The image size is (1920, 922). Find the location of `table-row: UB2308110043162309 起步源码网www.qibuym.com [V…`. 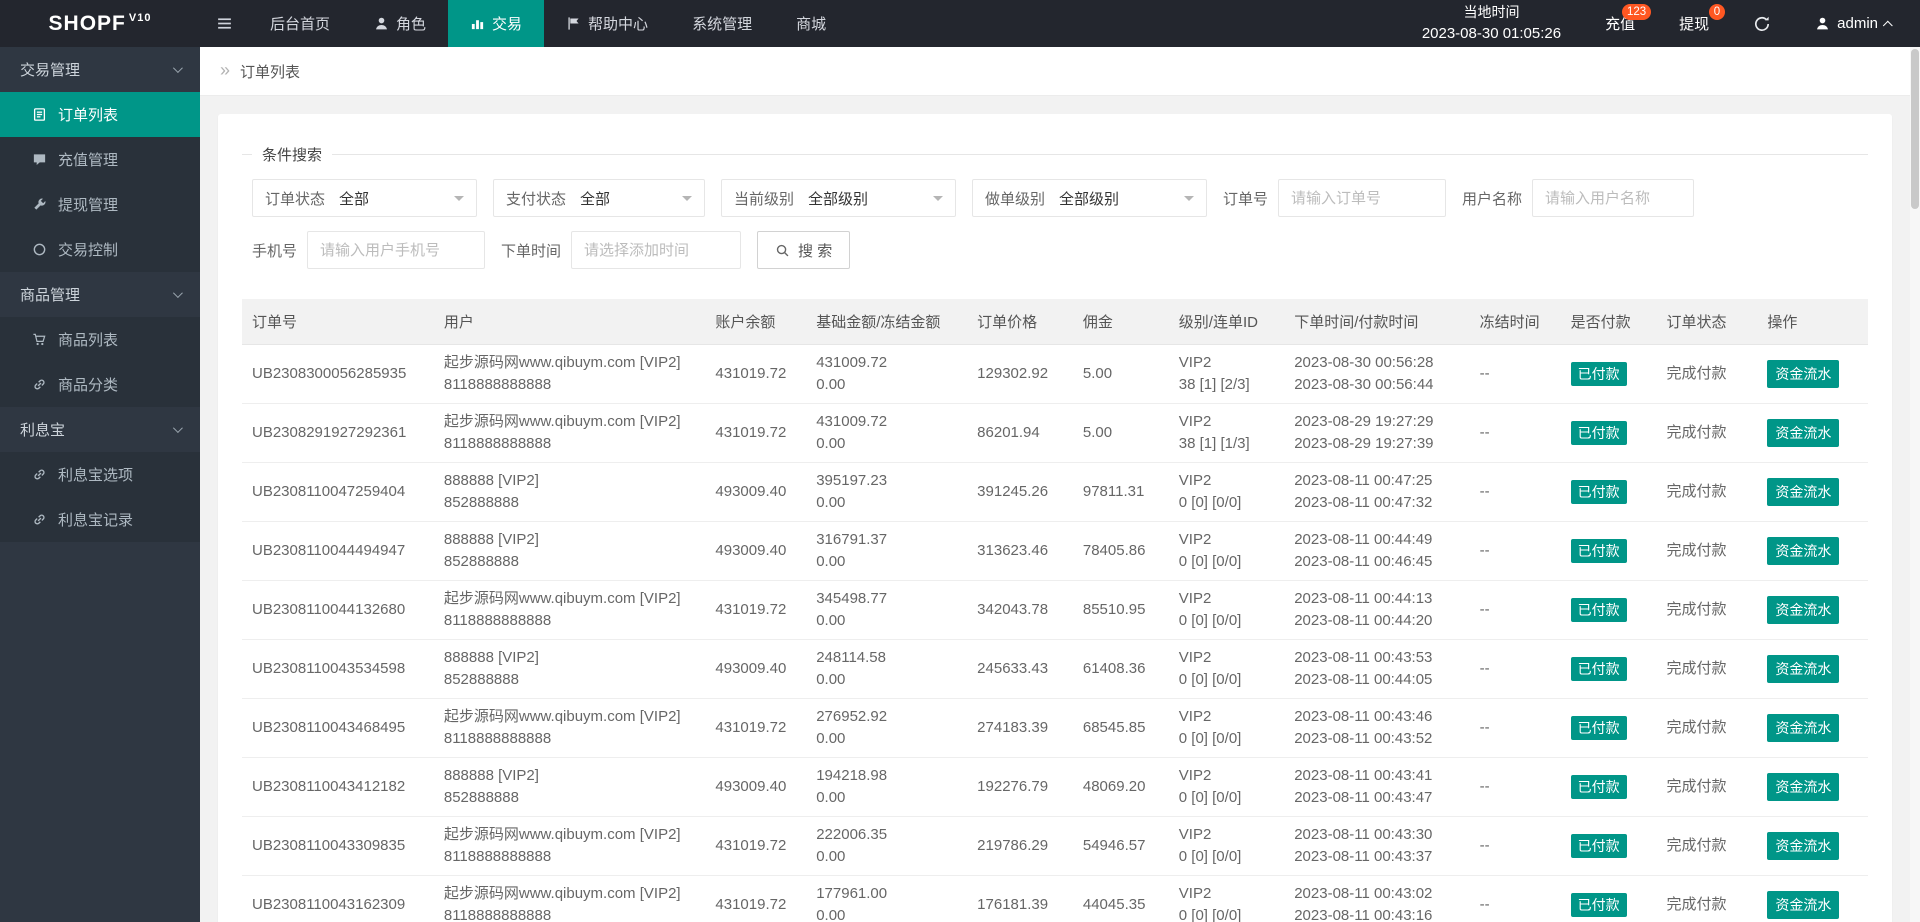

table-row: UB2308110043162309 起步源码网www.qibuym.com [V… is located at coordinates (1055, 898).